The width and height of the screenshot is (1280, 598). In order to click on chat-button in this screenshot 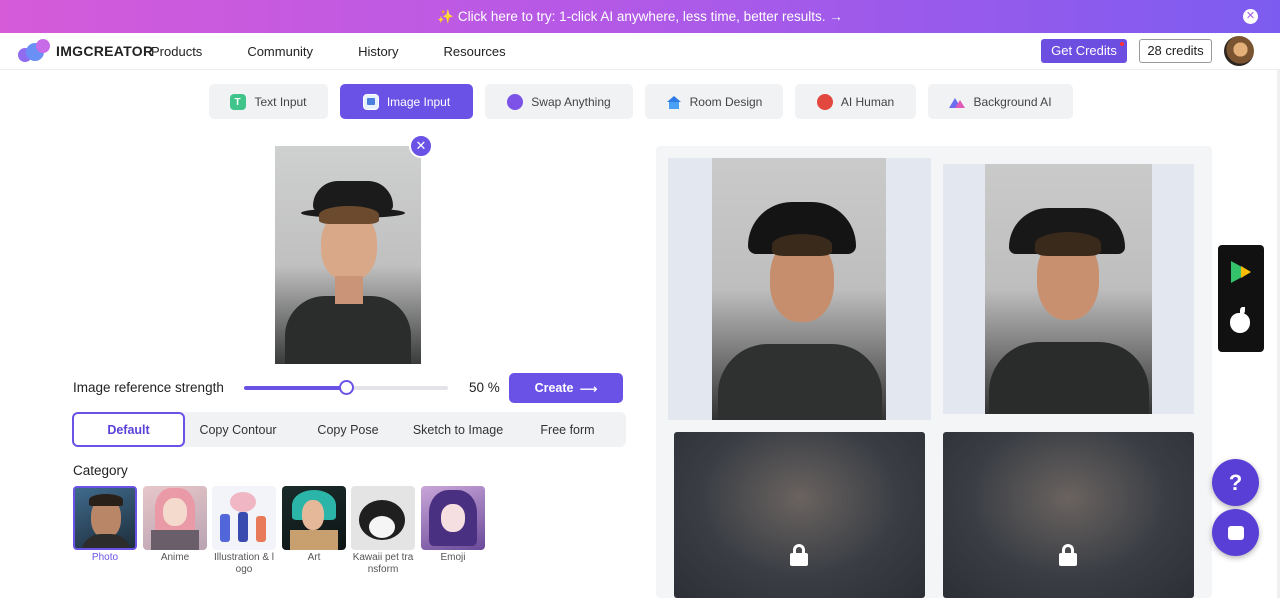, I will do `click(1235, 532)`.